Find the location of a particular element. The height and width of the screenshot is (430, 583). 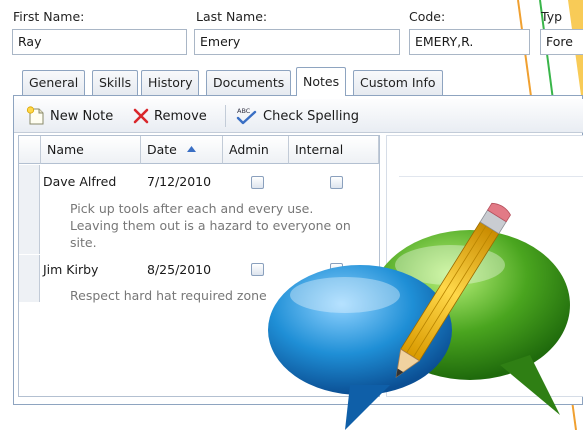

notes-toolbar: New Note Remove ABC Check Spelling is located at coordinates (298, 116).